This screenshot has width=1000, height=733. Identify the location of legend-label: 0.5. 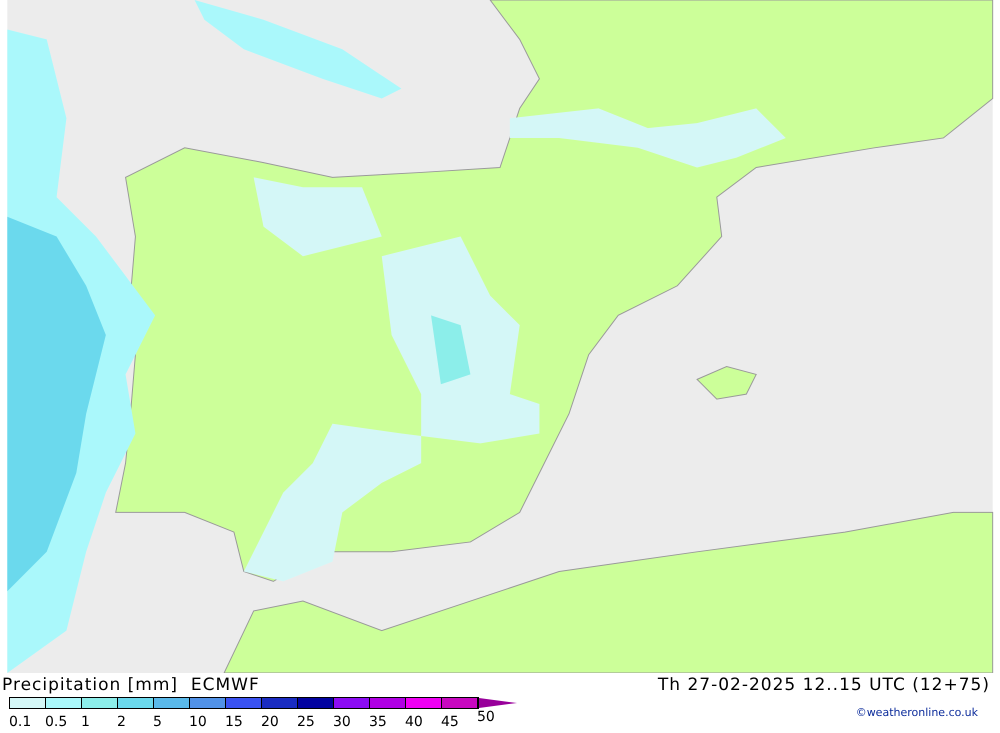
(56, 722).